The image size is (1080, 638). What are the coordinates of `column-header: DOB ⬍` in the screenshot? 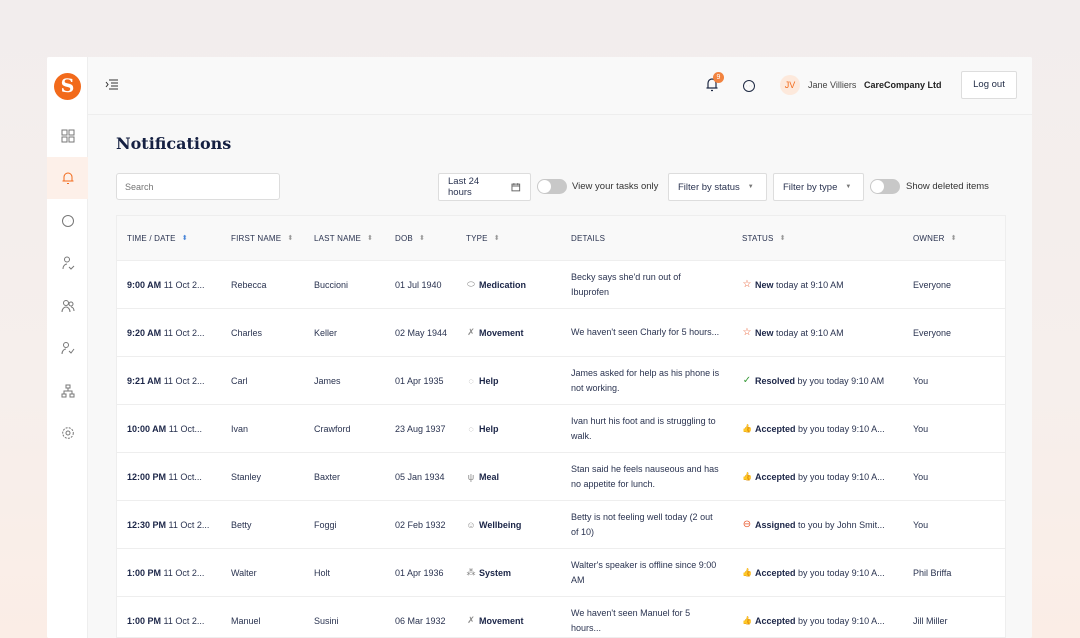 It's located at (410, 238).